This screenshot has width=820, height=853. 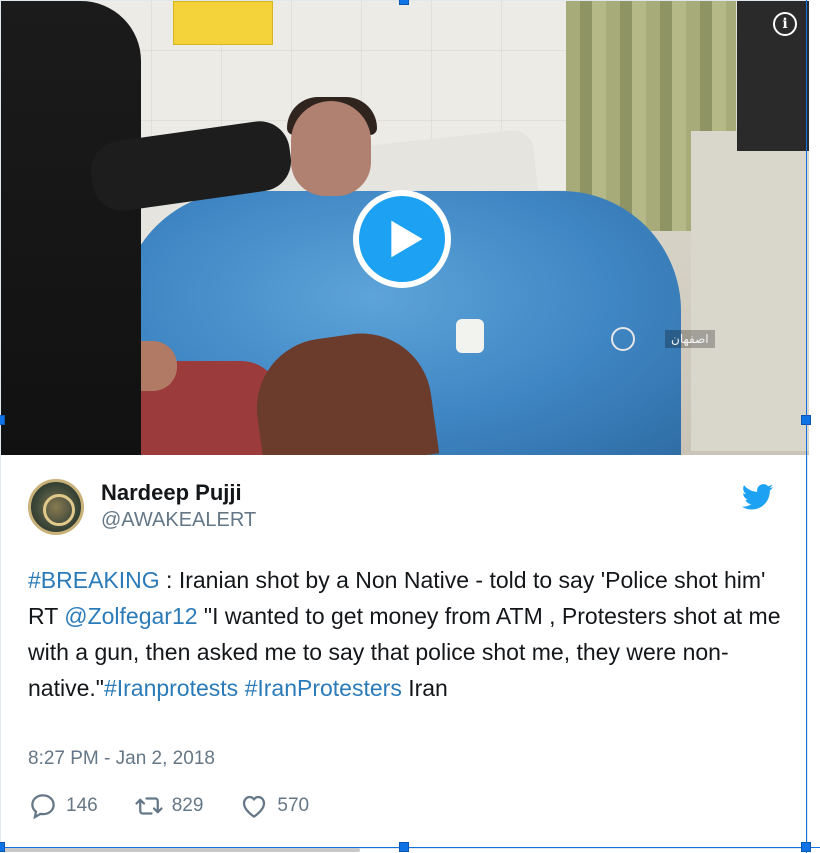 I want to click on standing-person, so click(x=71, y=228).